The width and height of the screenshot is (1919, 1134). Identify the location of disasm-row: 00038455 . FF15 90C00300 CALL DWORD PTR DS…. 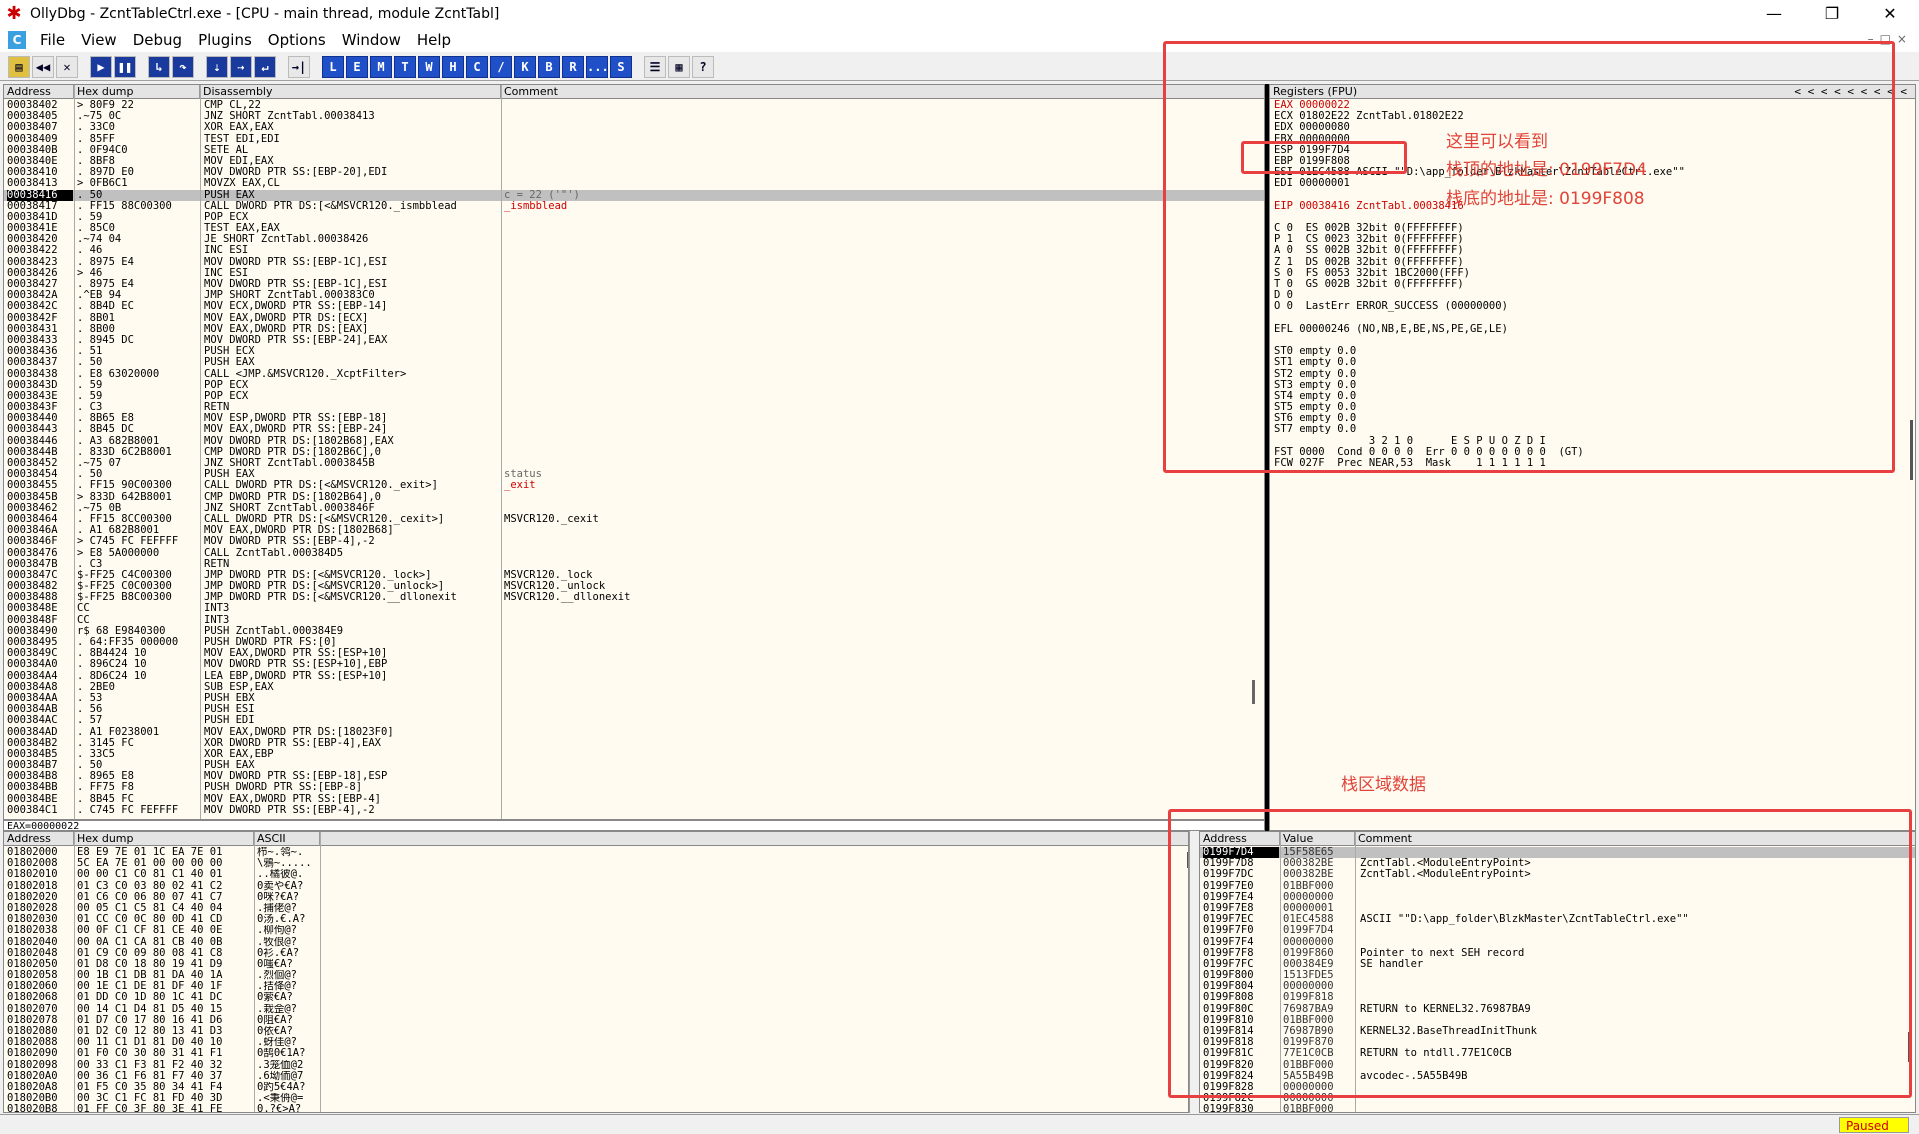
(634, 485).